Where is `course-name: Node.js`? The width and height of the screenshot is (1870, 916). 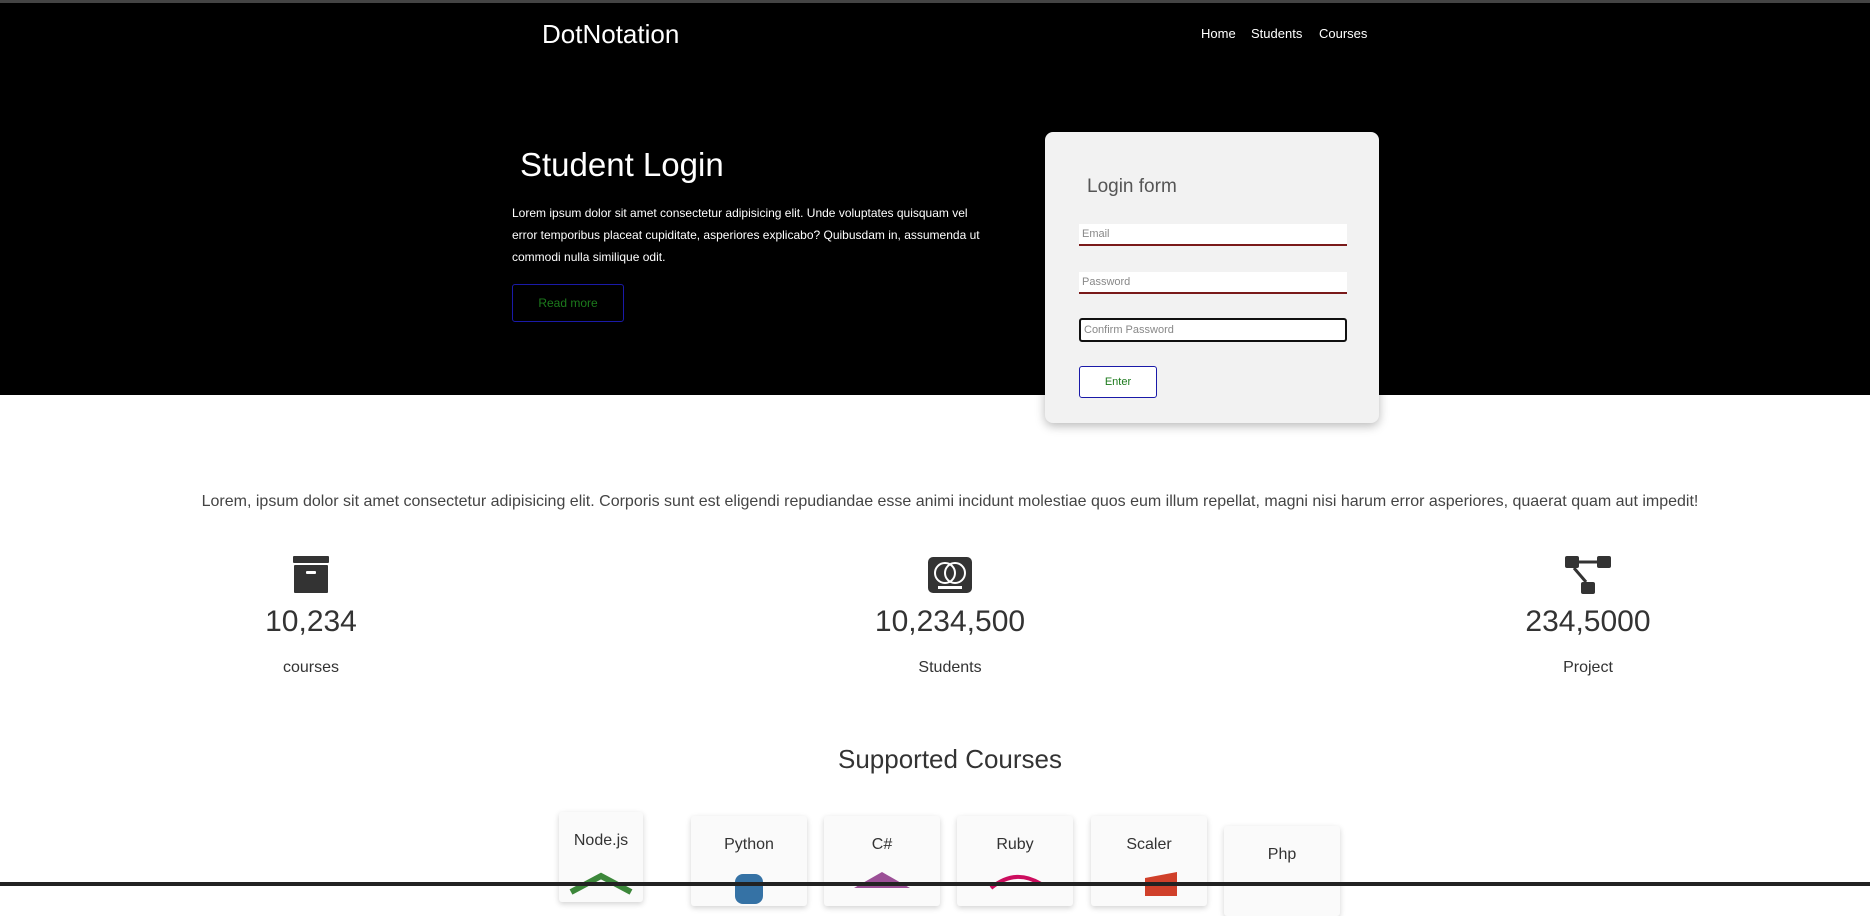 course-name: Node.js is located at coordinates (601, 840).